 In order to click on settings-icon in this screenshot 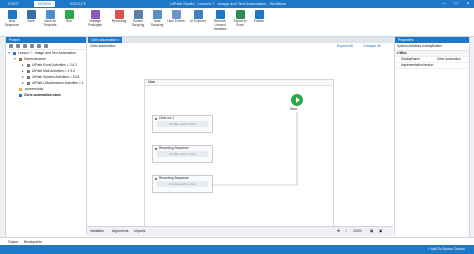, I will do `click(39, 46)`.